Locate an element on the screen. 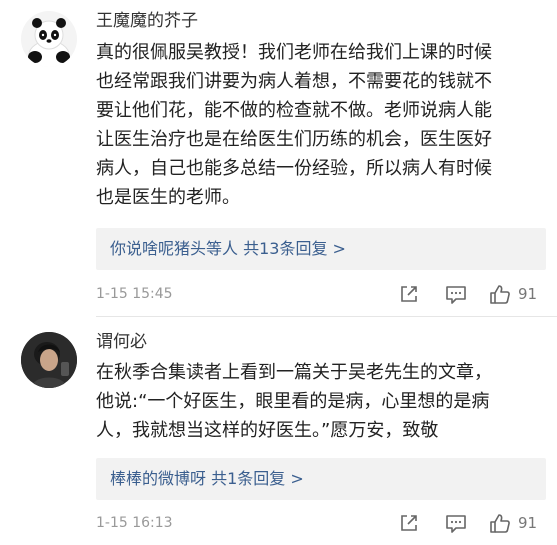  reply-count-link: 共13条回复 > is located at coordinates (294, 248).